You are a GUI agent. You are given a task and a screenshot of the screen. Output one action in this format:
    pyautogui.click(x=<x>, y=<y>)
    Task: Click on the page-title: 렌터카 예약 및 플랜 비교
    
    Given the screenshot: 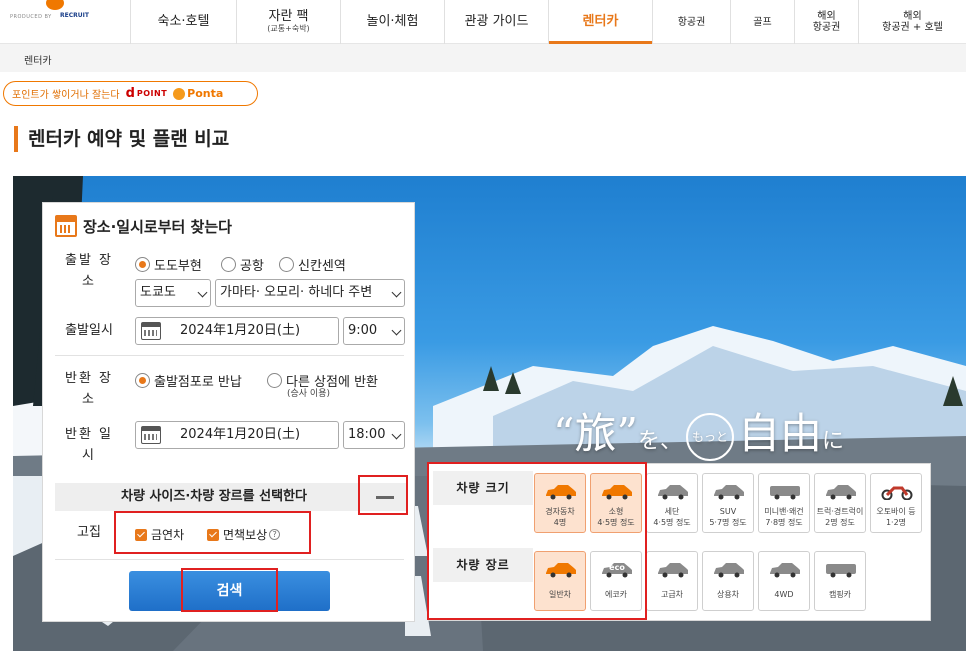 What is the action you would take?
    pyautogui.click(x=121, y=139)
    